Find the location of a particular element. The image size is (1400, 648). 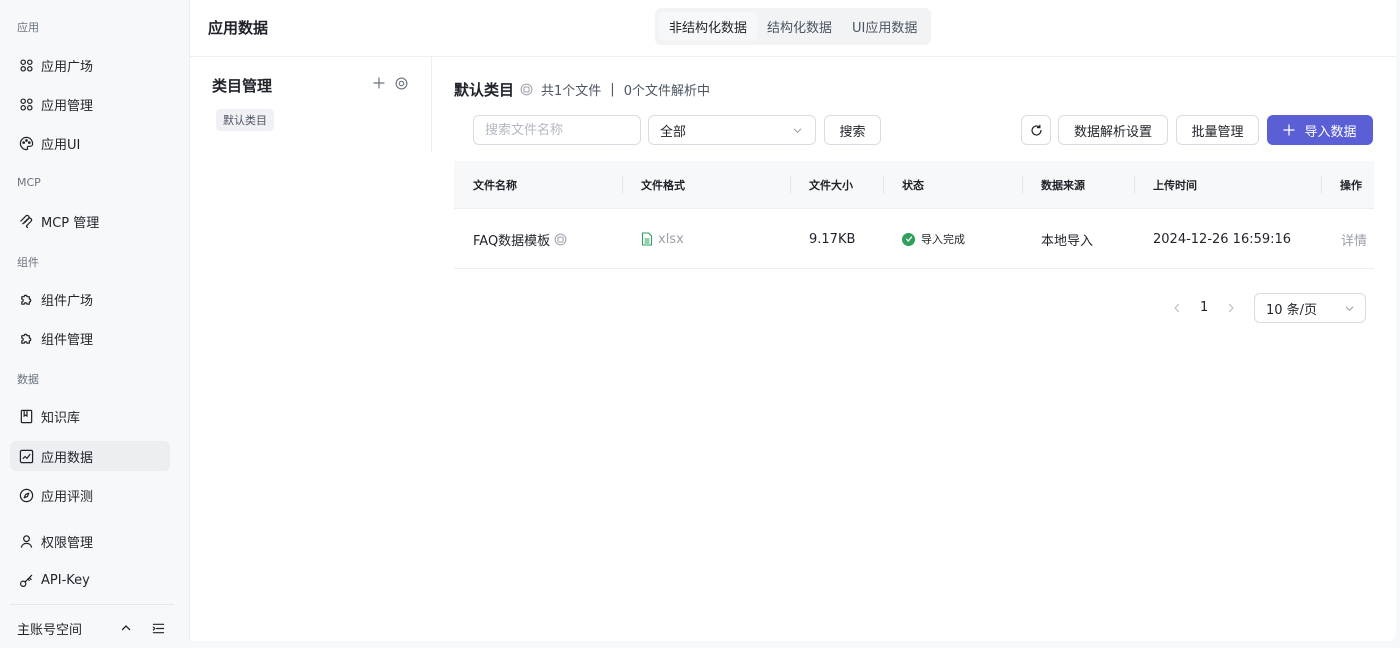

spreadsheet-file-icon is located at coordinates (647, 239).